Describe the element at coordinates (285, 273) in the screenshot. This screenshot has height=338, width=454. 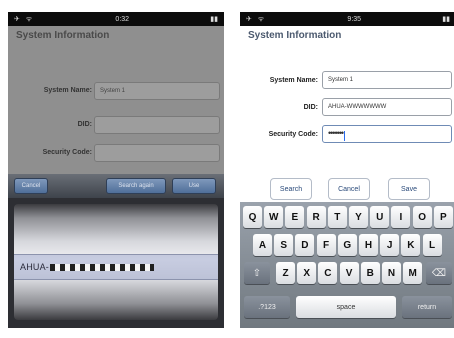
I see `key-z: Z` at that location.